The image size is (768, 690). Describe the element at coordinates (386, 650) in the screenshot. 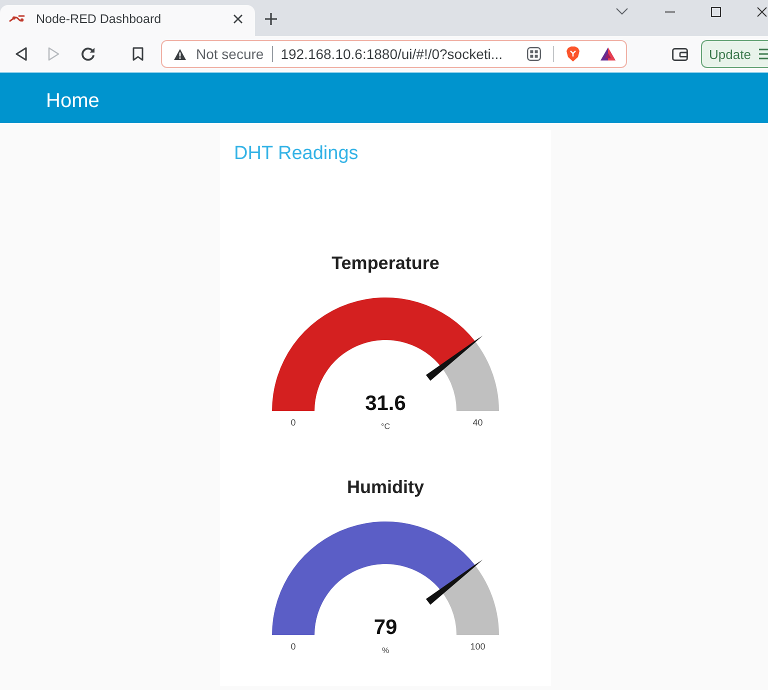

I see `gauge-unit: %` at that location.